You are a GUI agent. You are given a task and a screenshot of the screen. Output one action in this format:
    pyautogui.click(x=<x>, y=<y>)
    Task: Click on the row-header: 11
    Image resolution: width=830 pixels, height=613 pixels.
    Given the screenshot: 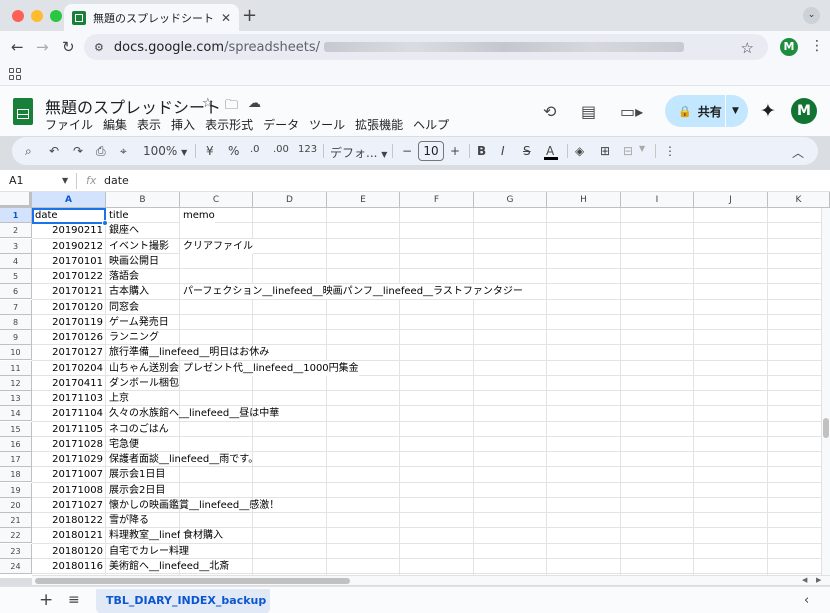 What is the action you would take?
    pyautogui.click(x=16, y=368)
    